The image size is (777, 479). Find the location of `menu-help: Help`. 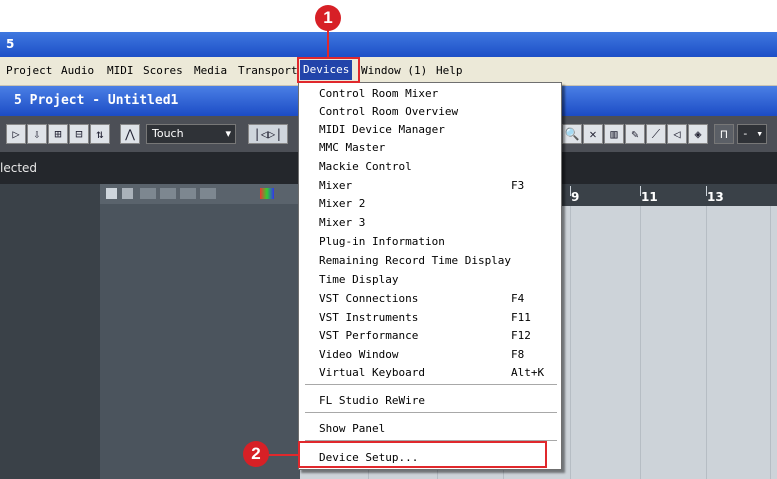

menu-help: Help is located at coordinates (449, 71).